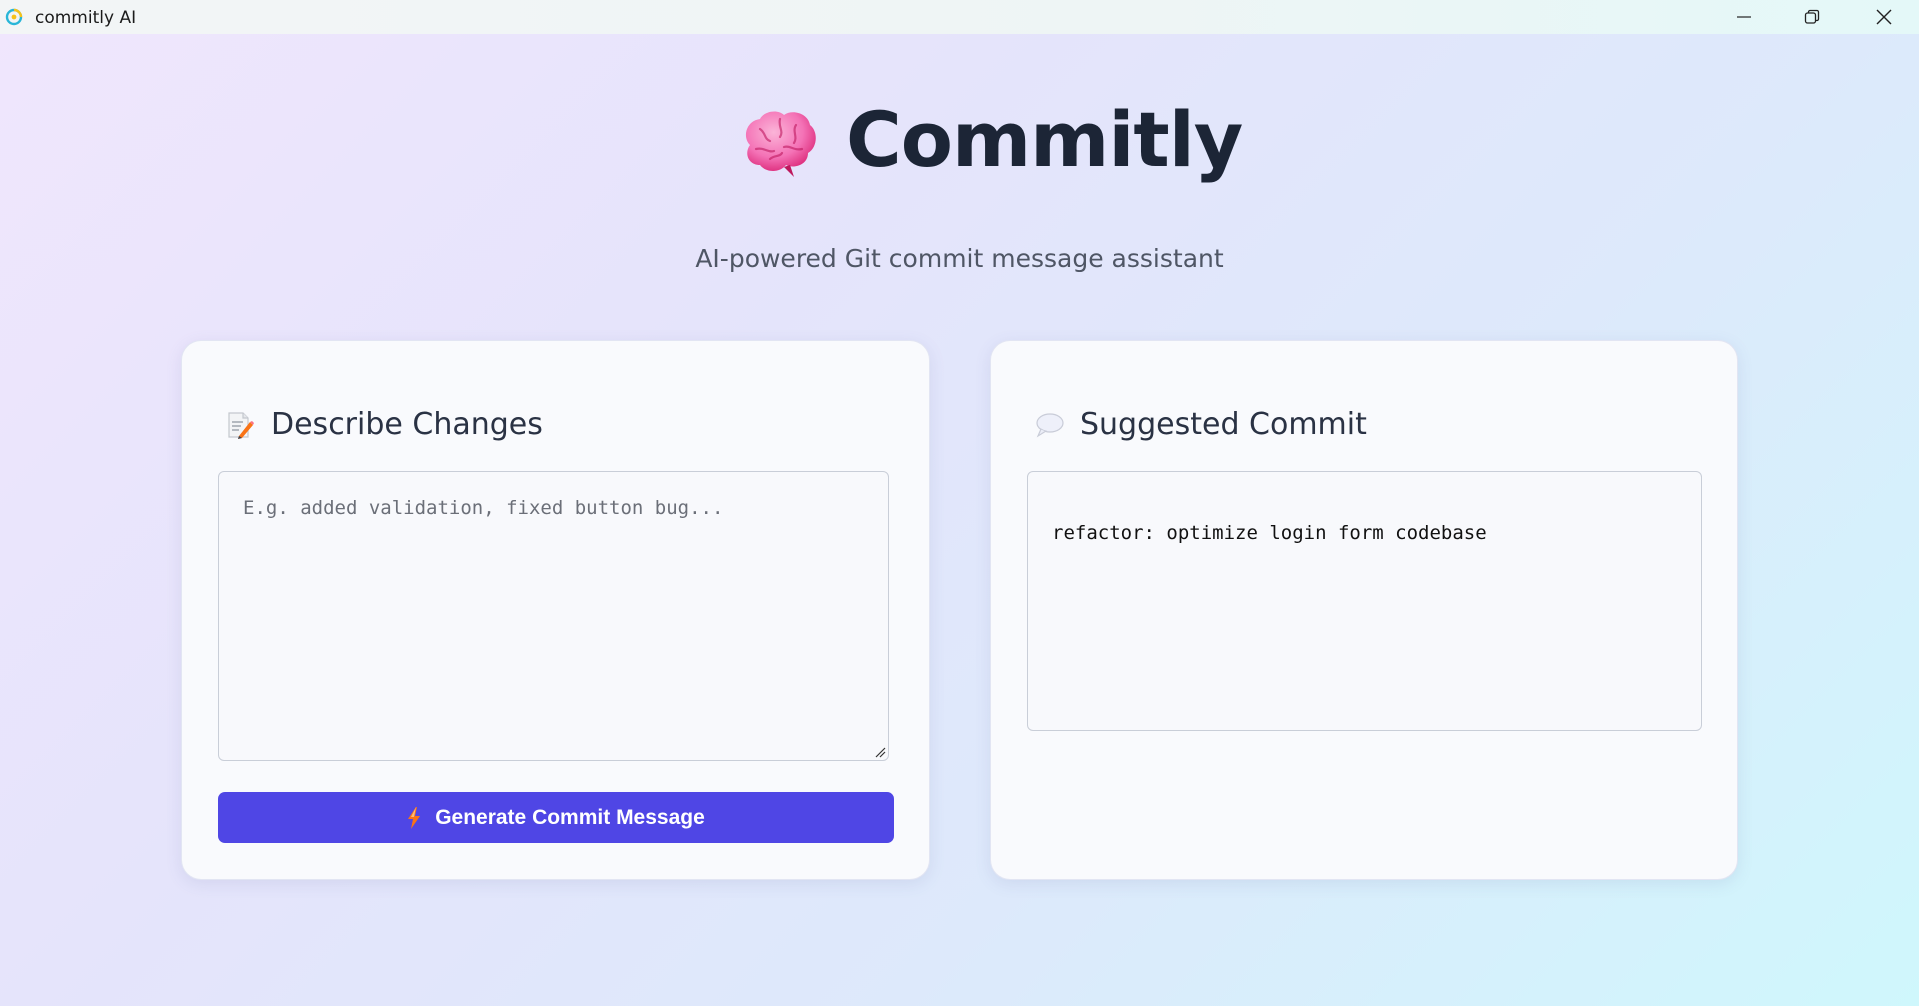 Image resolution: width=1919 pixels, height=1006 pixels. Describe the element at coordinates (780, 144) in the screenshot. I see `brain-icon` at that location.